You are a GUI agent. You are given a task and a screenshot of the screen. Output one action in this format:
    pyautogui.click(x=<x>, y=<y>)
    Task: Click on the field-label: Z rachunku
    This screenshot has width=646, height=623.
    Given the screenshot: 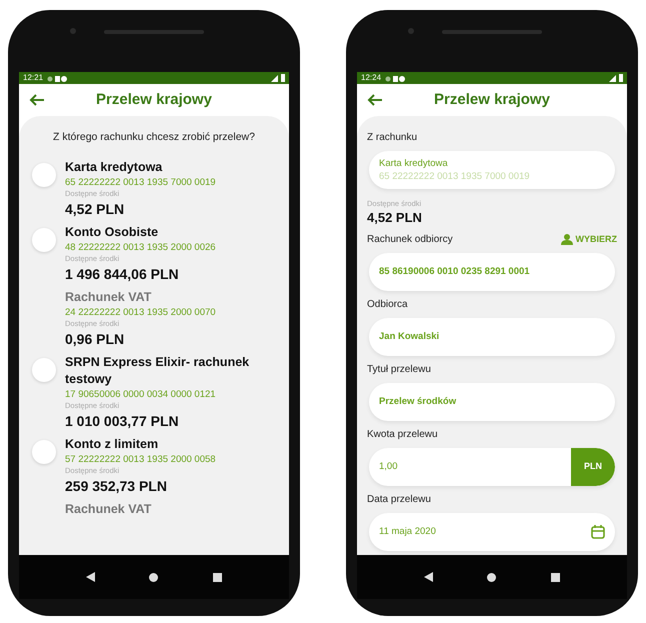 What is the action you would take?
    pyautogui.click(x=392, y=138)
    